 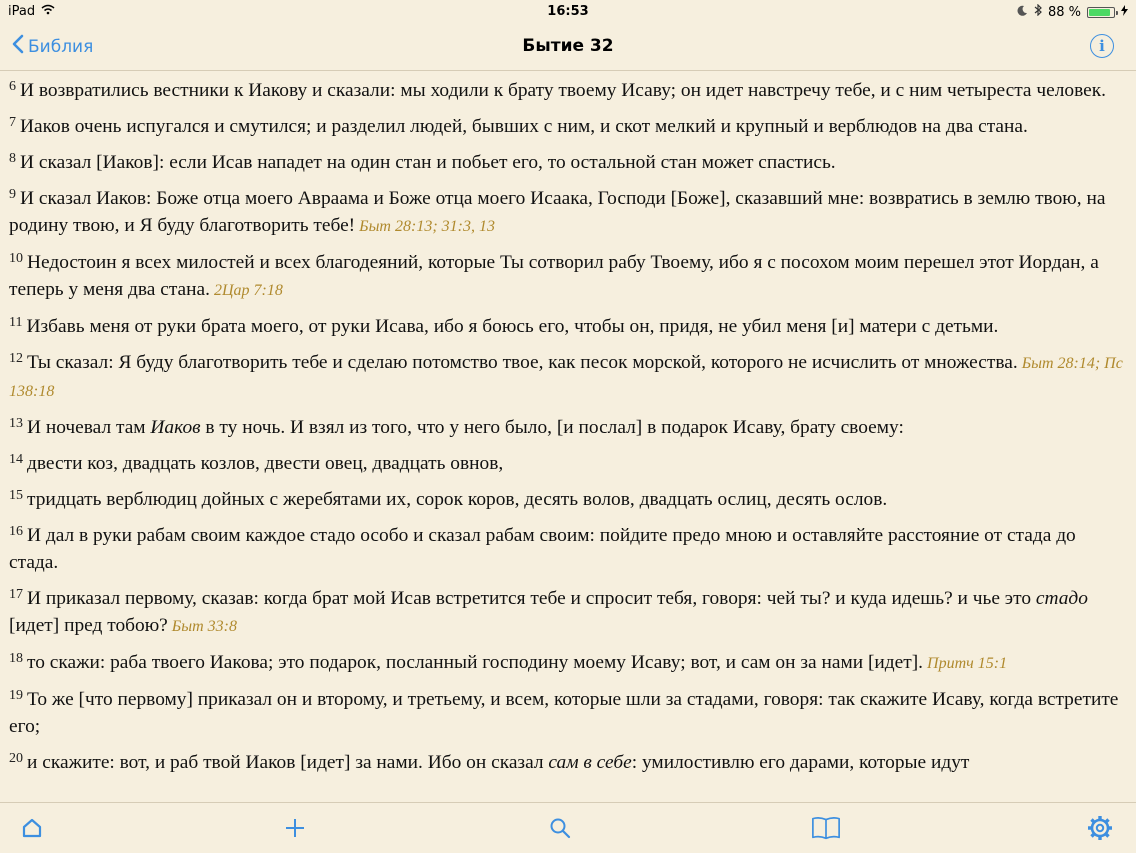 I want to click on tab-settings, so click(x=1100, y=828).